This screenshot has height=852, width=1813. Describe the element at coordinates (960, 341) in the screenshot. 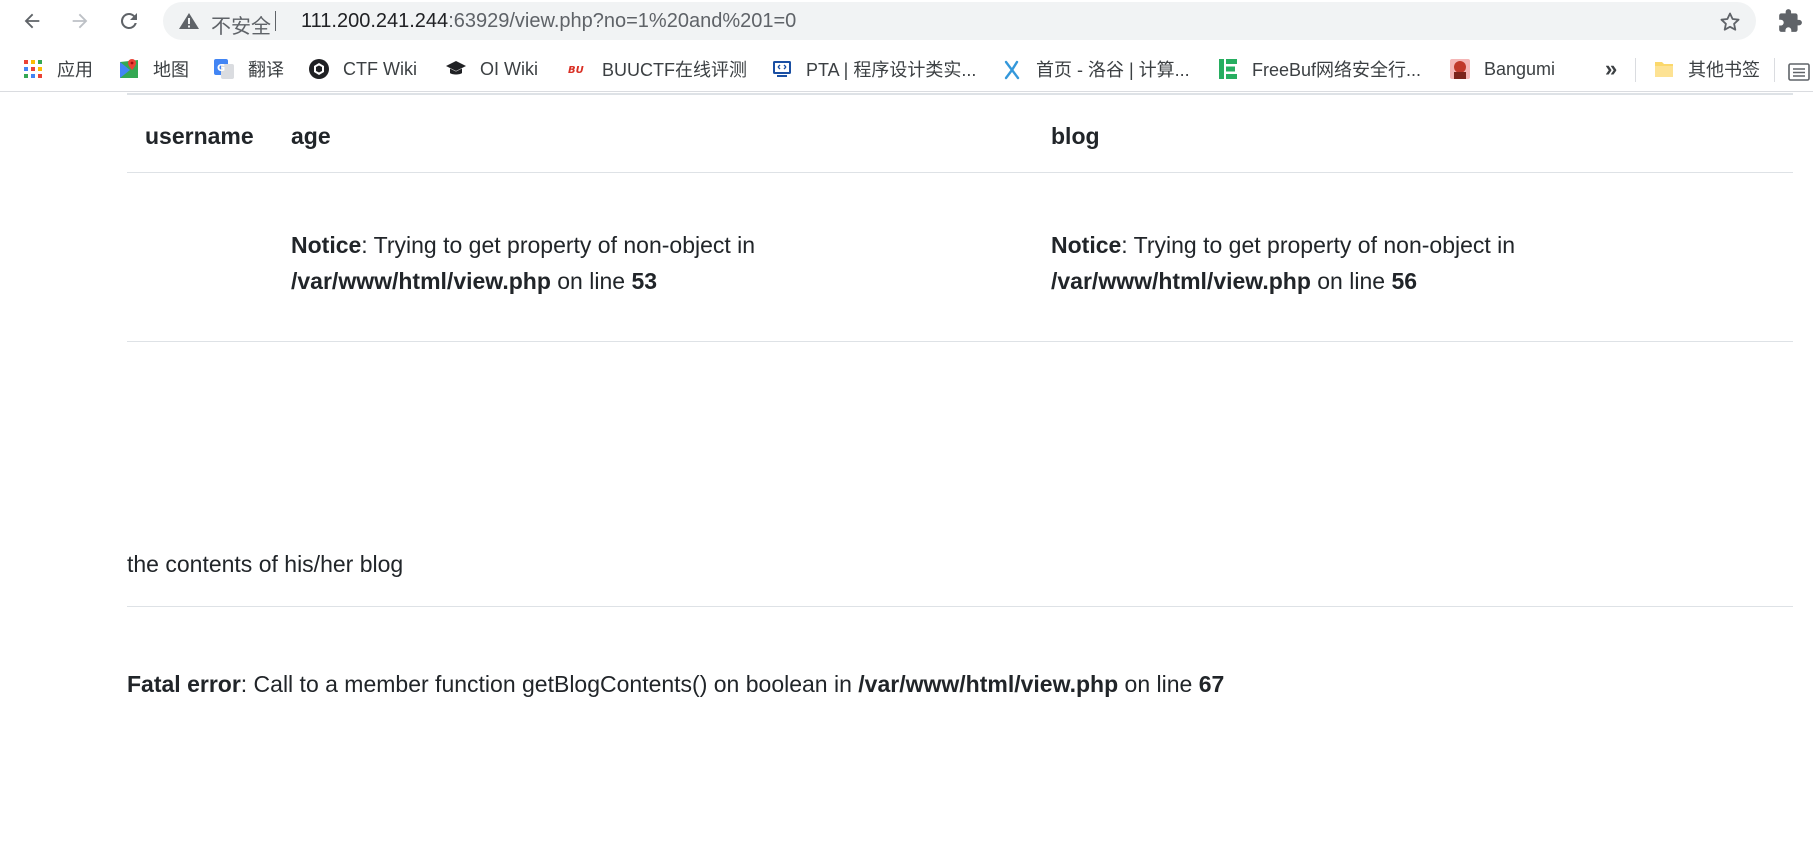

I see `data-row-rule` at that location.